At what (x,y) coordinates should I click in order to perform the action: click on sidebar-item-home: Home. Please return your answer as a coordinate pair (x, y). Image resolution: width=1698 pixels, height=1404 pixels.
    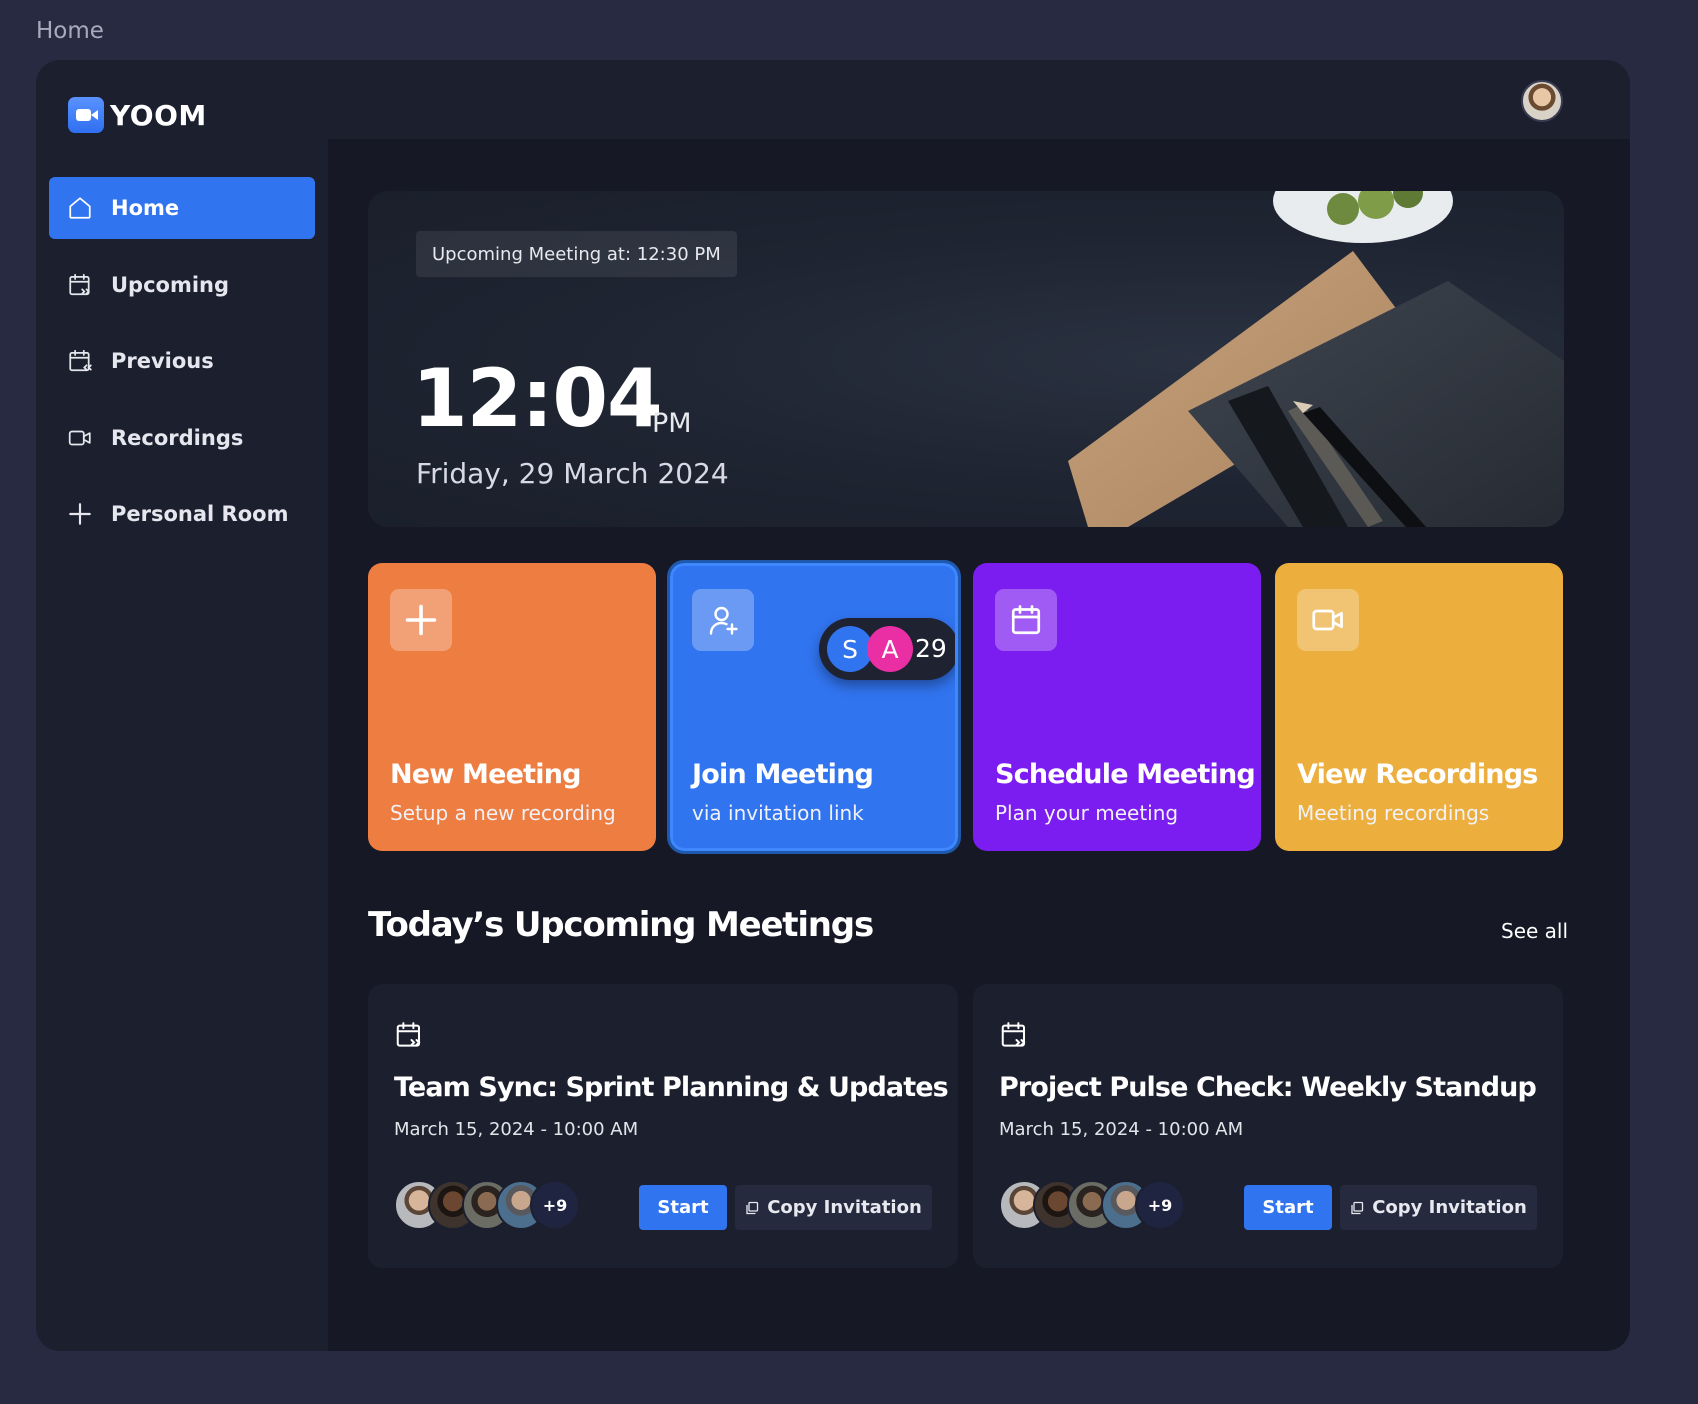
    Looking at the image, I should click on (182, 208).